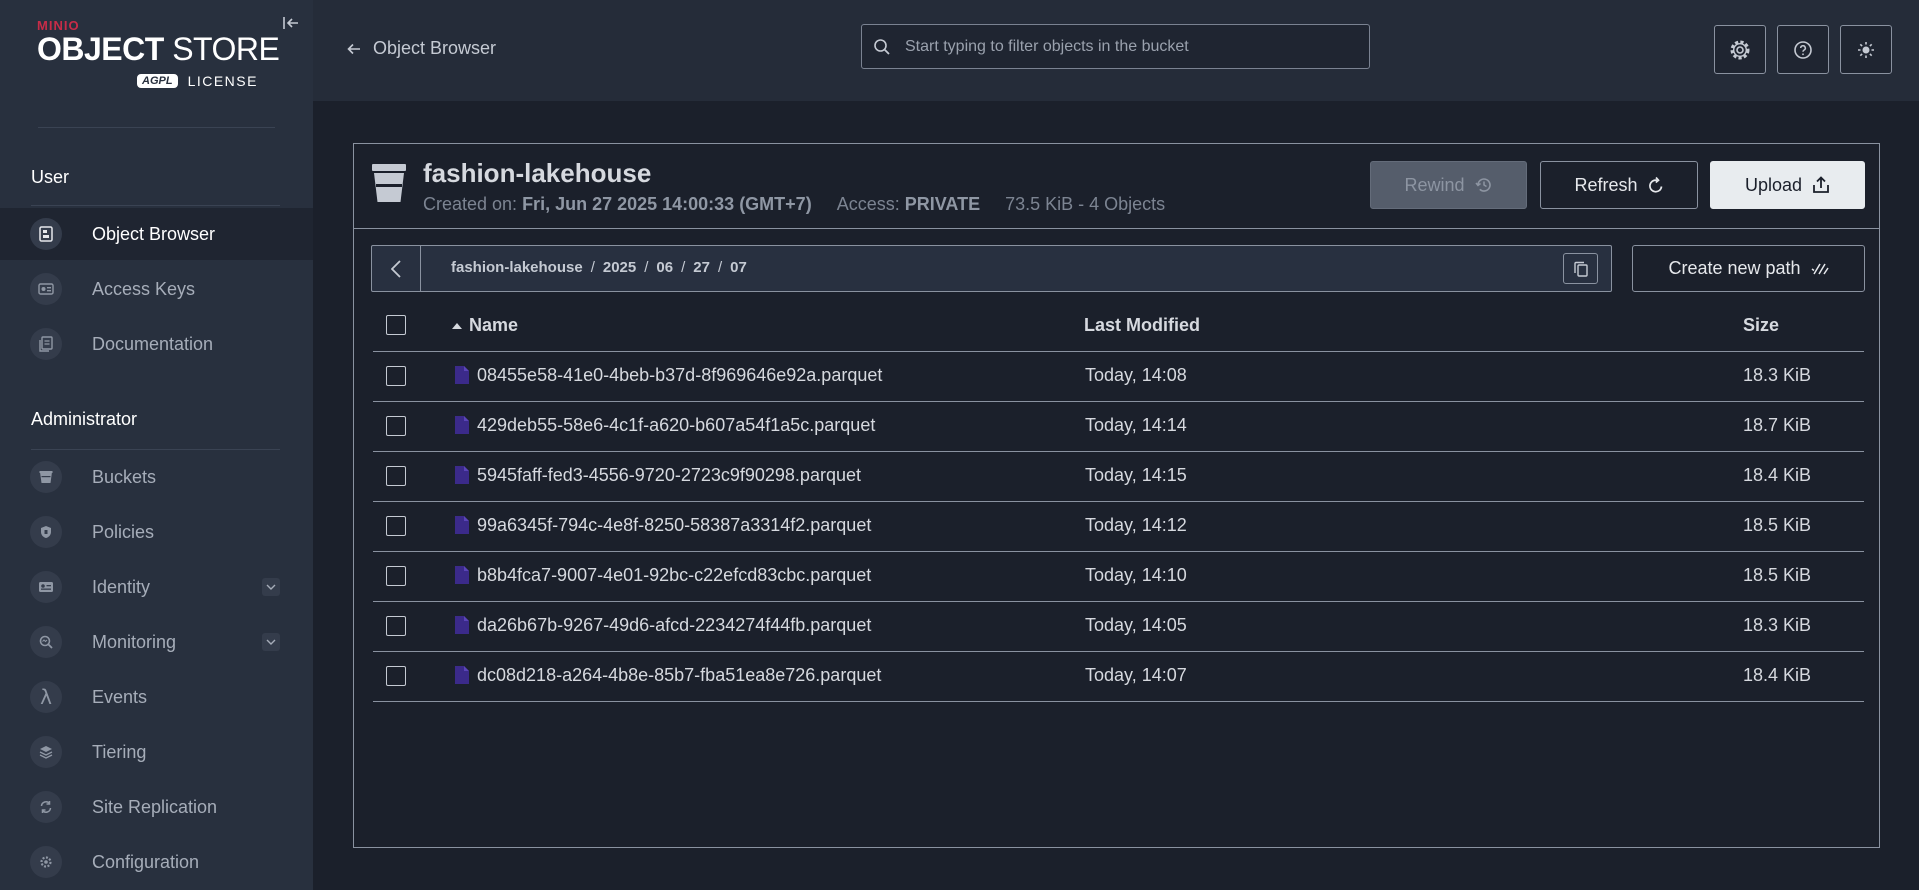 The height and width of the screenshot is (890, 1919). I want to click on select-all-checkbox, so click(396, 325).